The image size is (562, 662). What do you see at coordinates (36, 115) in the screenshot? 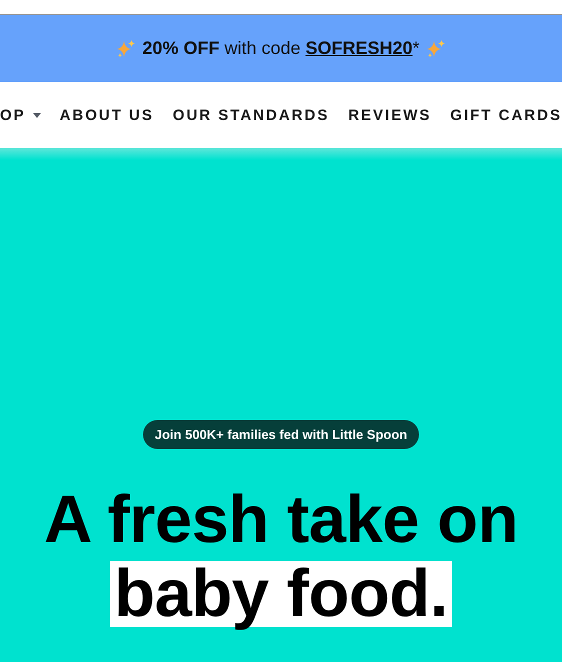
I see `caret-icon` at bounding box center [36, 115].